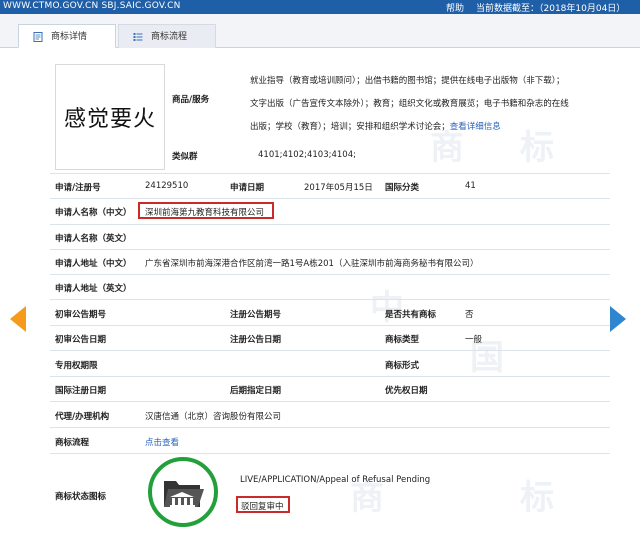  I want to click on goods-line: 就业指导（教育或培训顾问）；出借书籍的图书馆；提供在线电子出版物（非下载）；, so click(407, 81).